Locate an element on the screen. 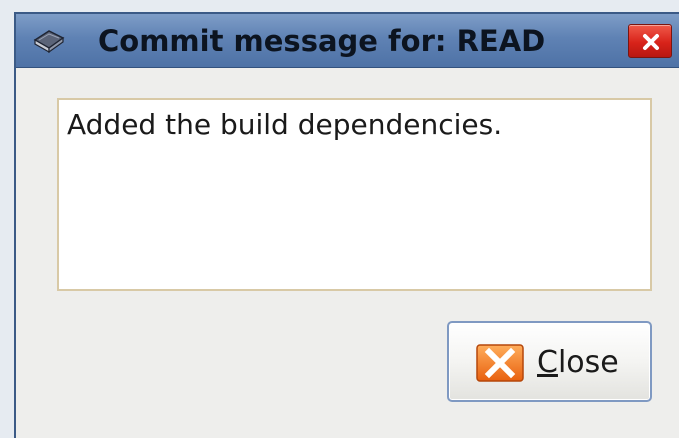 The height and width of the screenshot is (438, 679). close-x-icon is located at coordinates (651, 42).